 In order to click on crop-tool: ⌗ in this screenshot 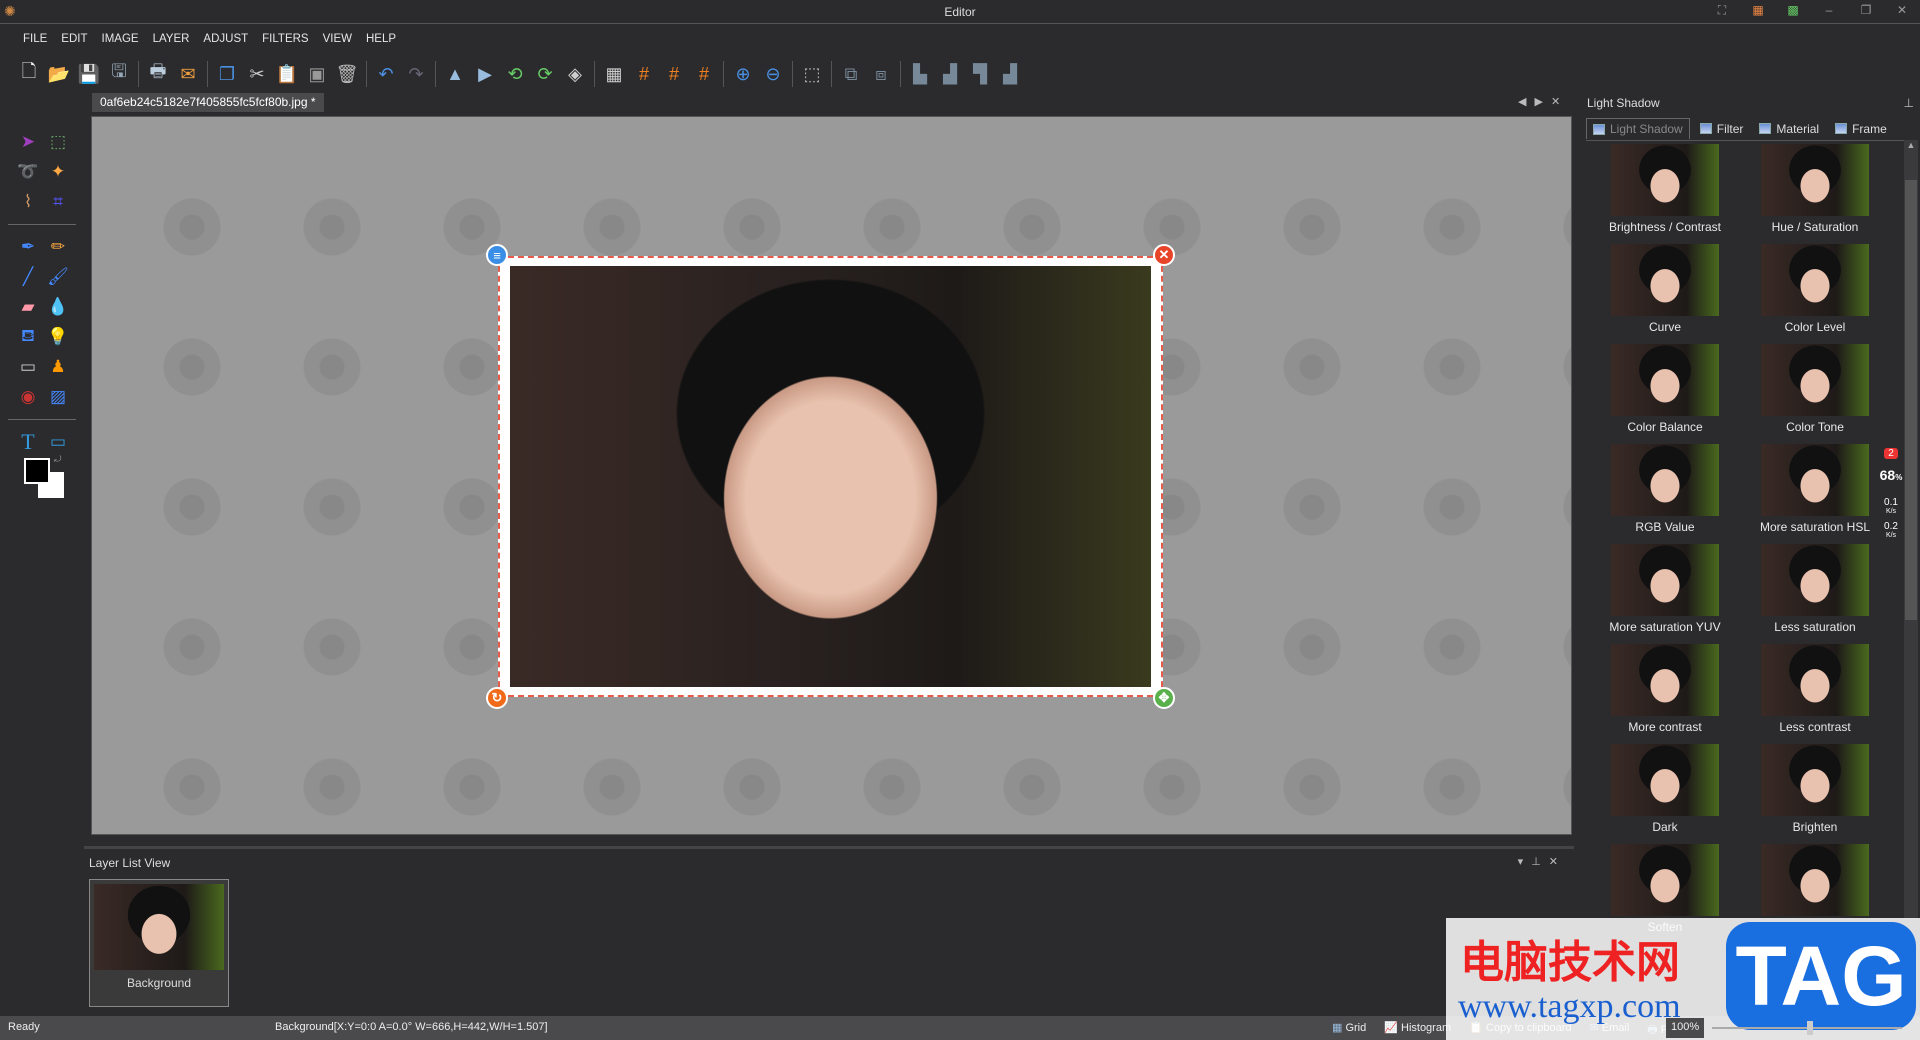, I will do `click(58, 202)`.